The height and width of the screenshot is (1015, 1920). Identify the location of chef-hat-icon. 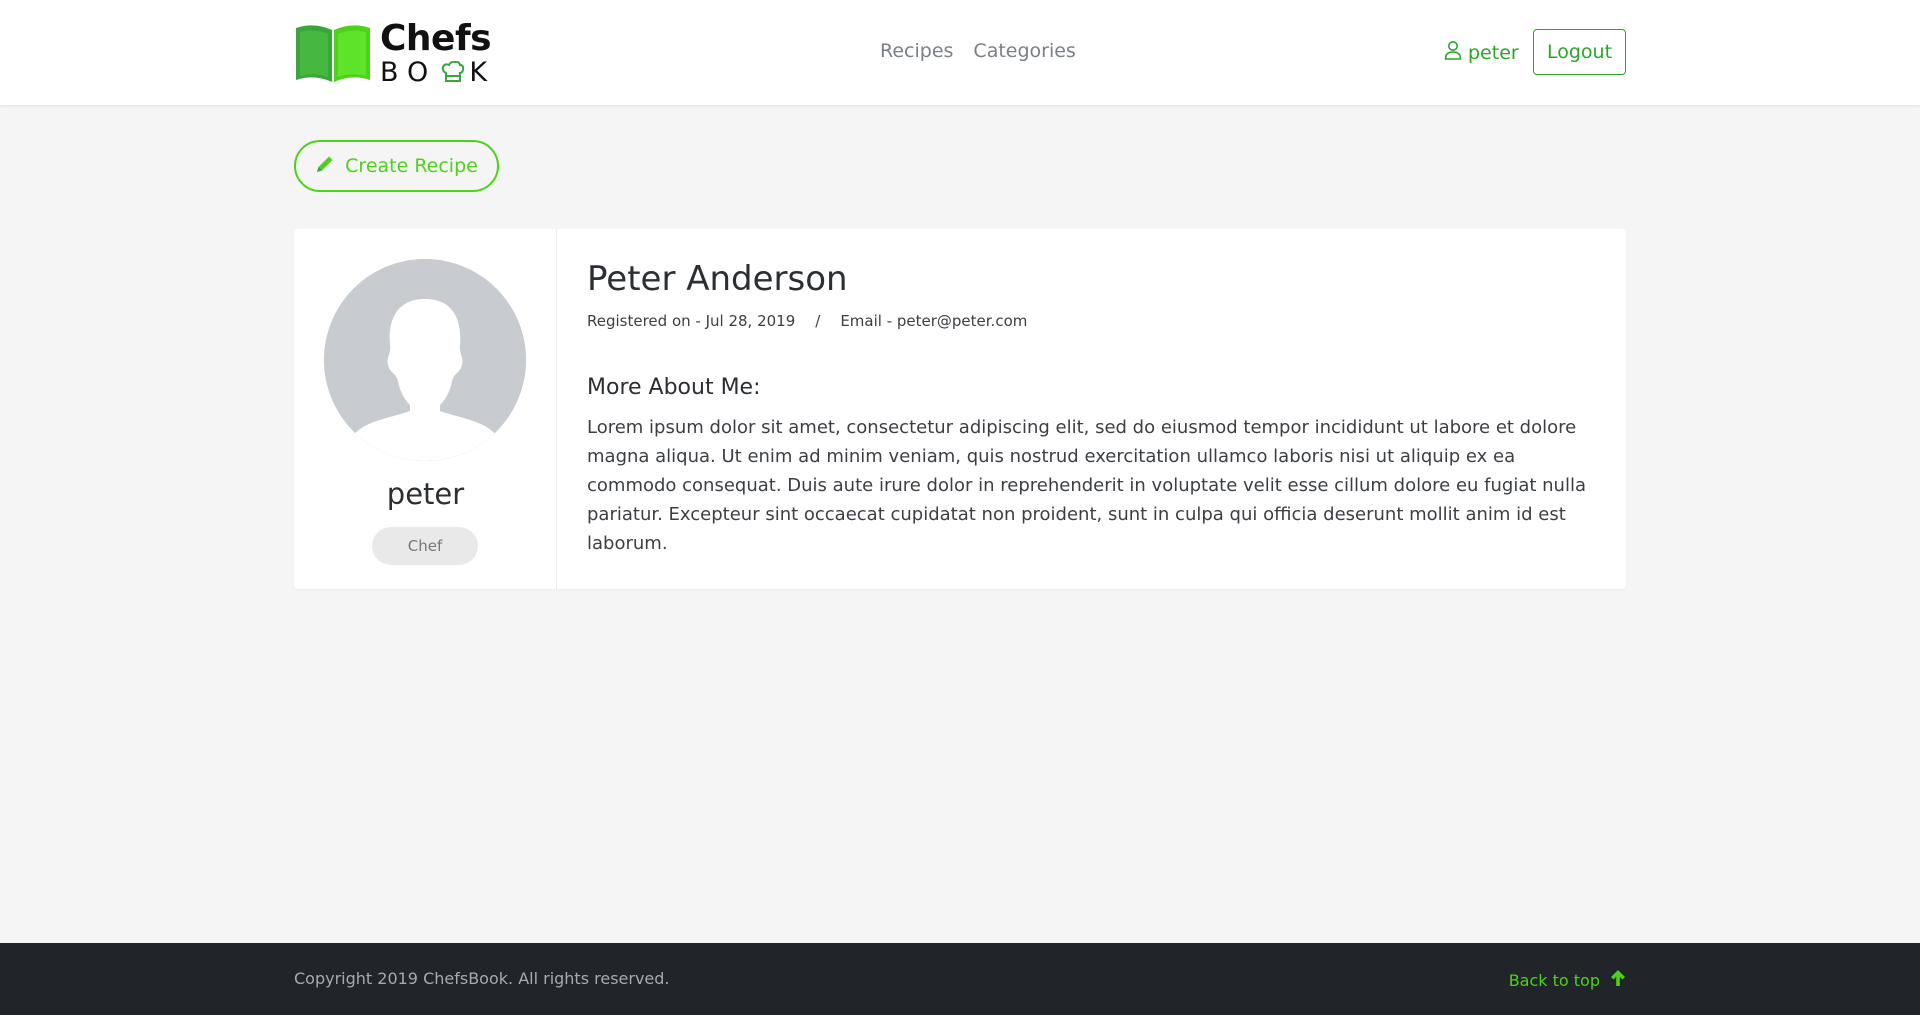
(453, 72).